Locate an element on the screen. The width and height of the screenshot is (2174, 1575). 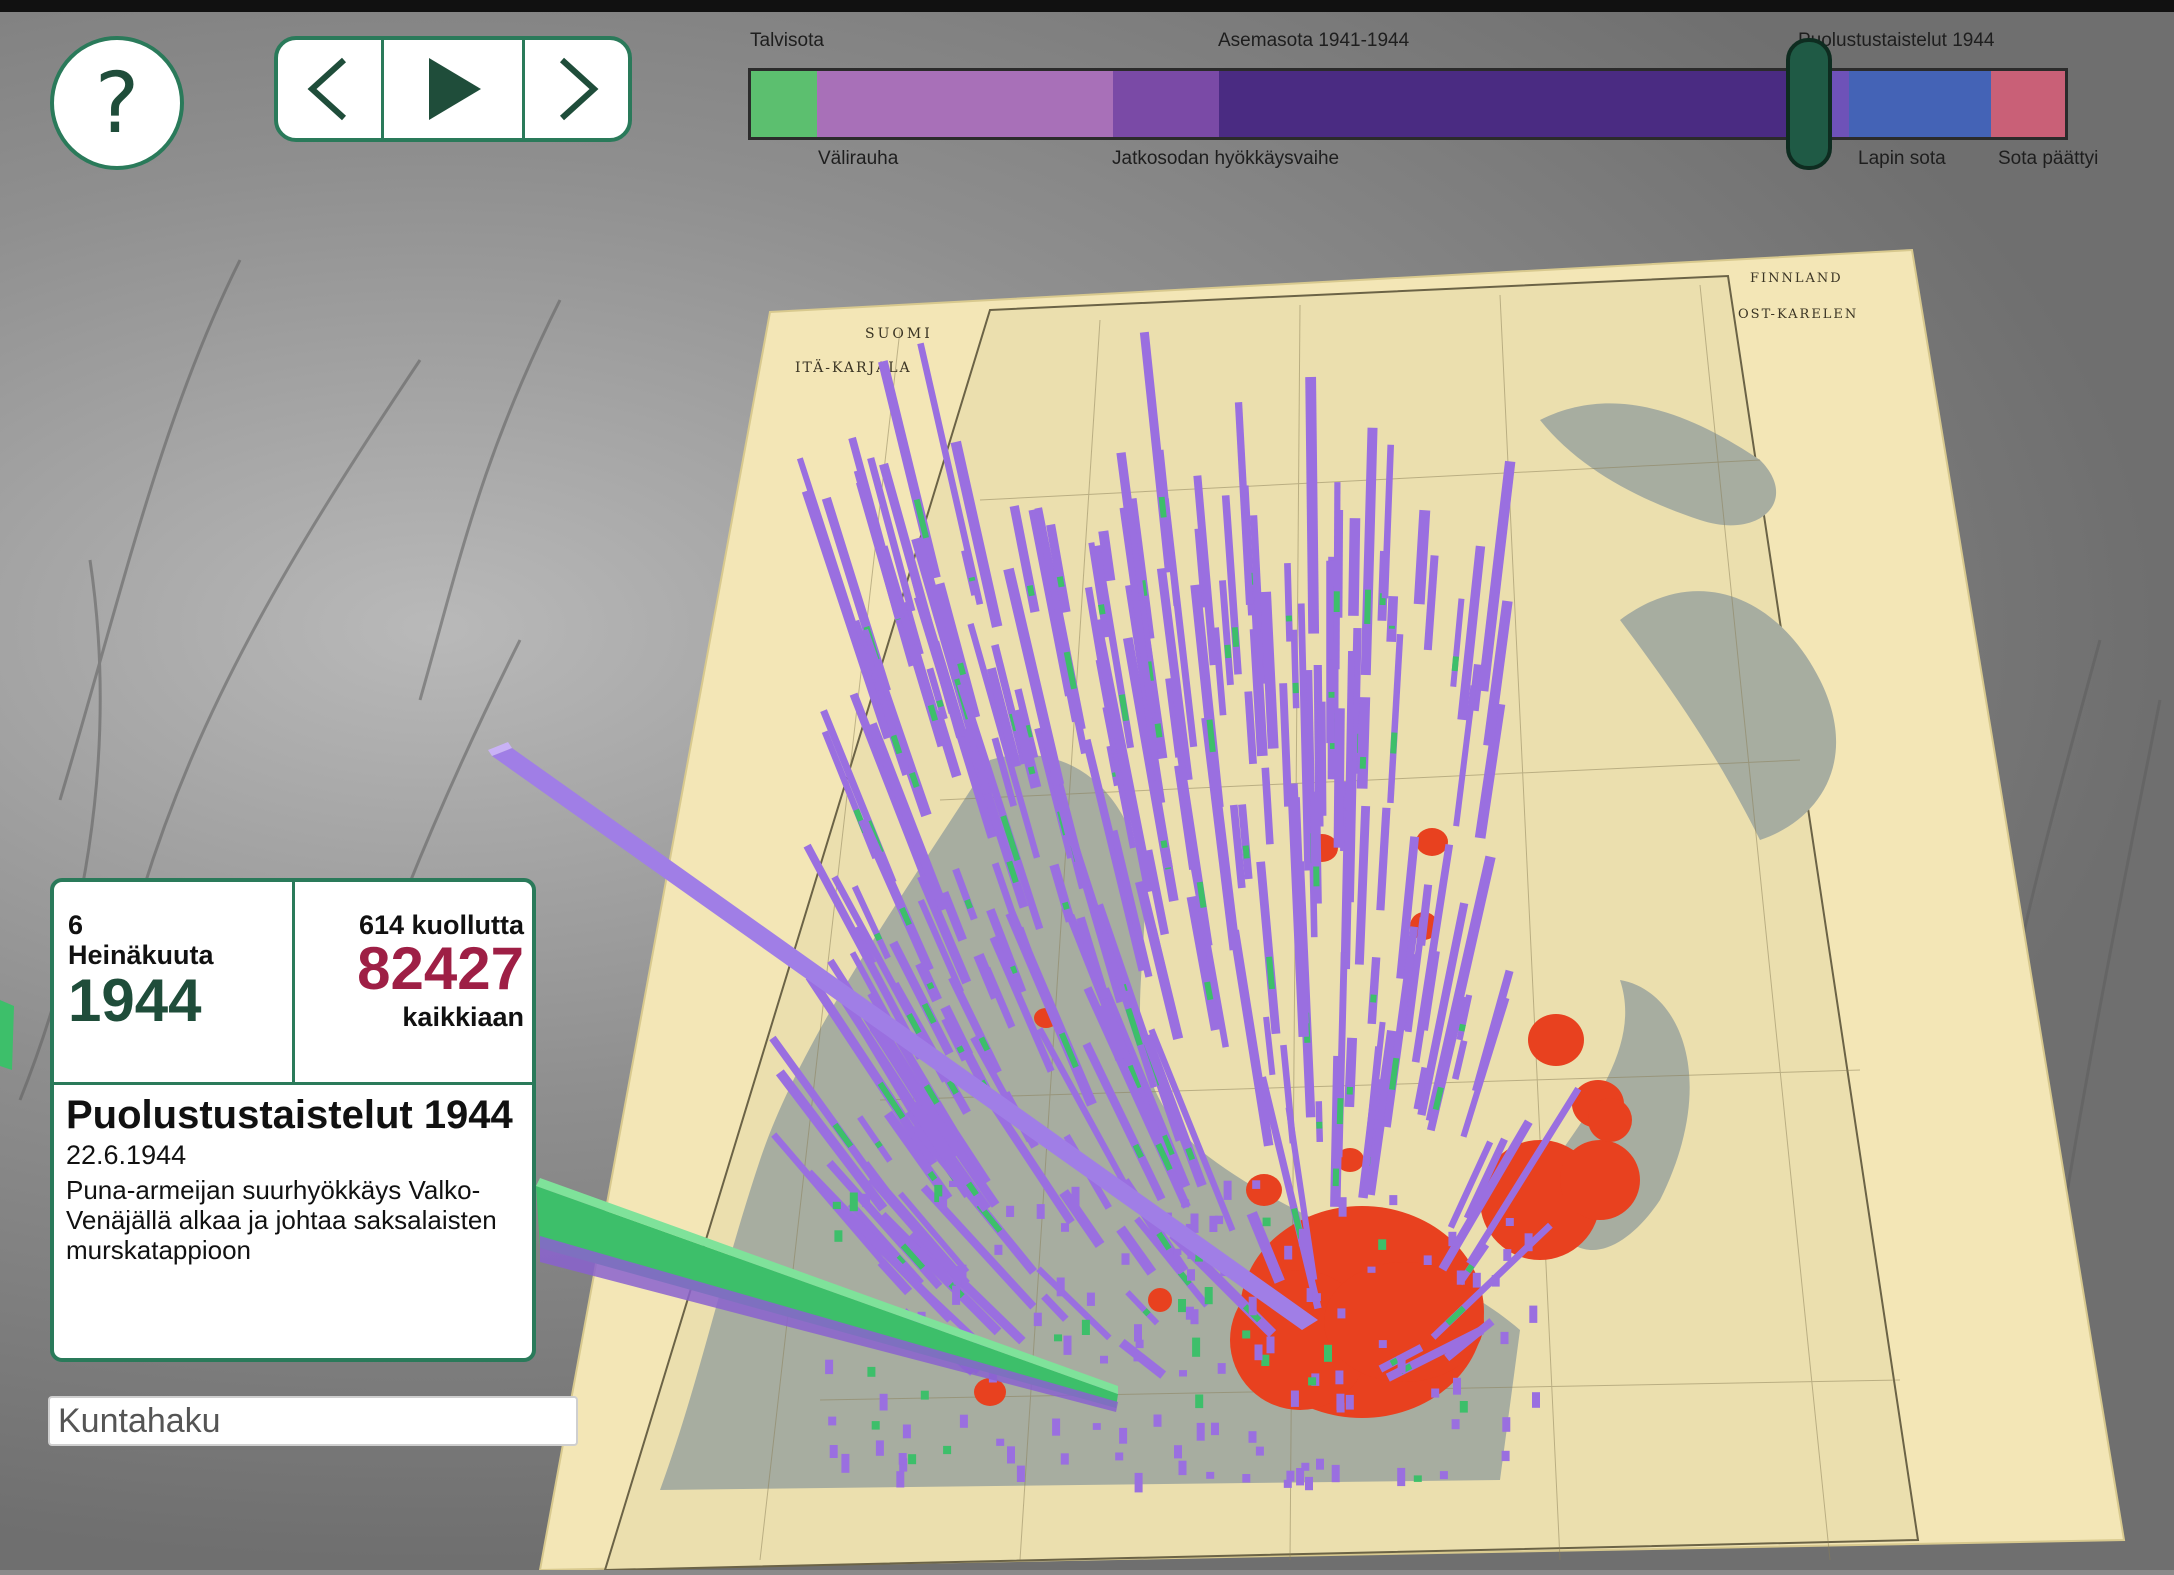
timeline-segment-sota-paattyi is located at coordinates (2028, 104).